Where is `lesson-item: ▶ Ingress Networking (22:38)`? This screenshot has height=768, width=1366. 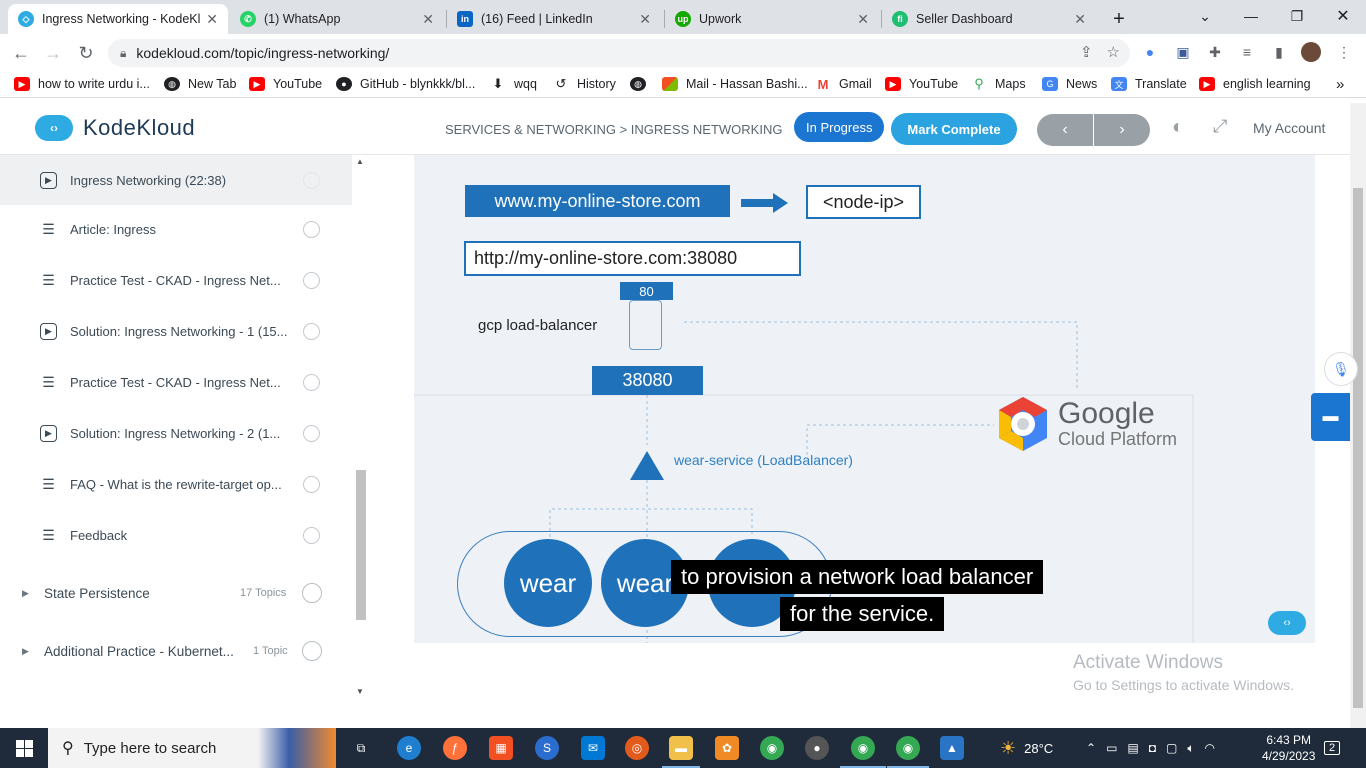 lesson-item: ▶ Ingress Networking (22:38) is located at coordinates (176, 180).